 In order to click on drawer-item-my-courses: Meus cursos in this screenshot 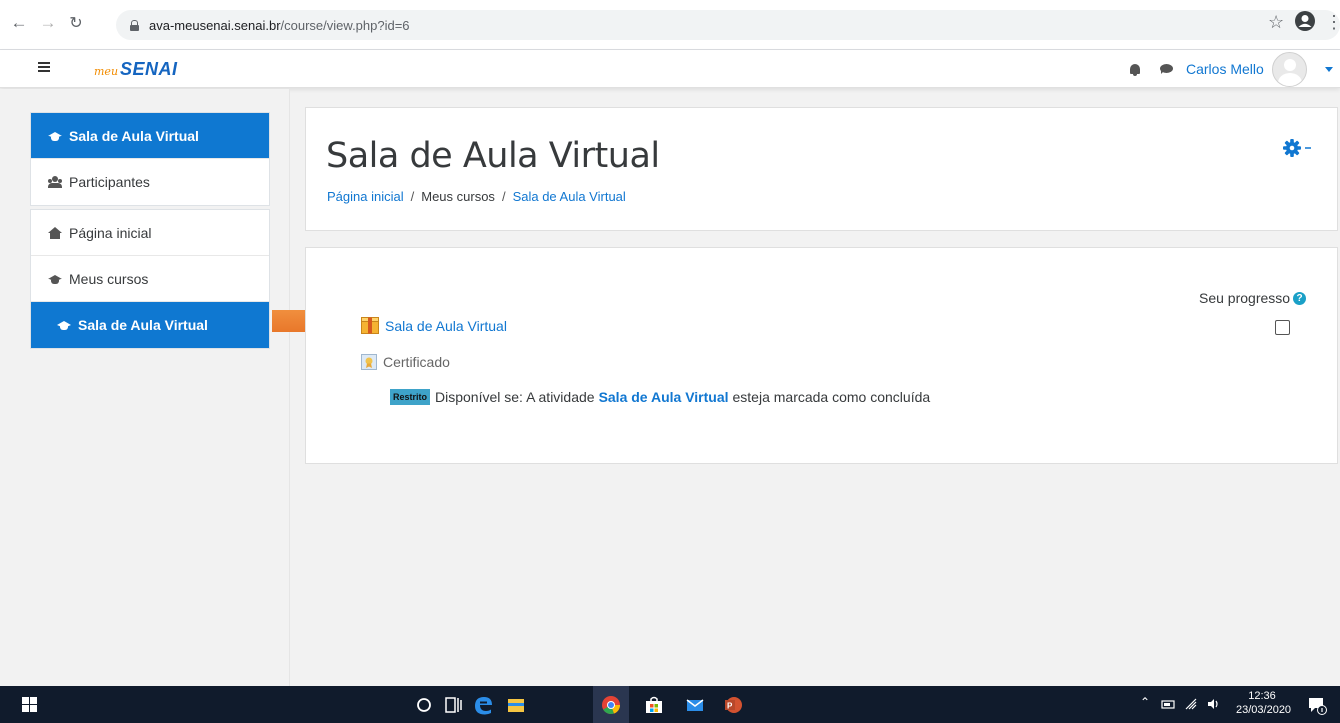, I will do `click(150, 279)`.